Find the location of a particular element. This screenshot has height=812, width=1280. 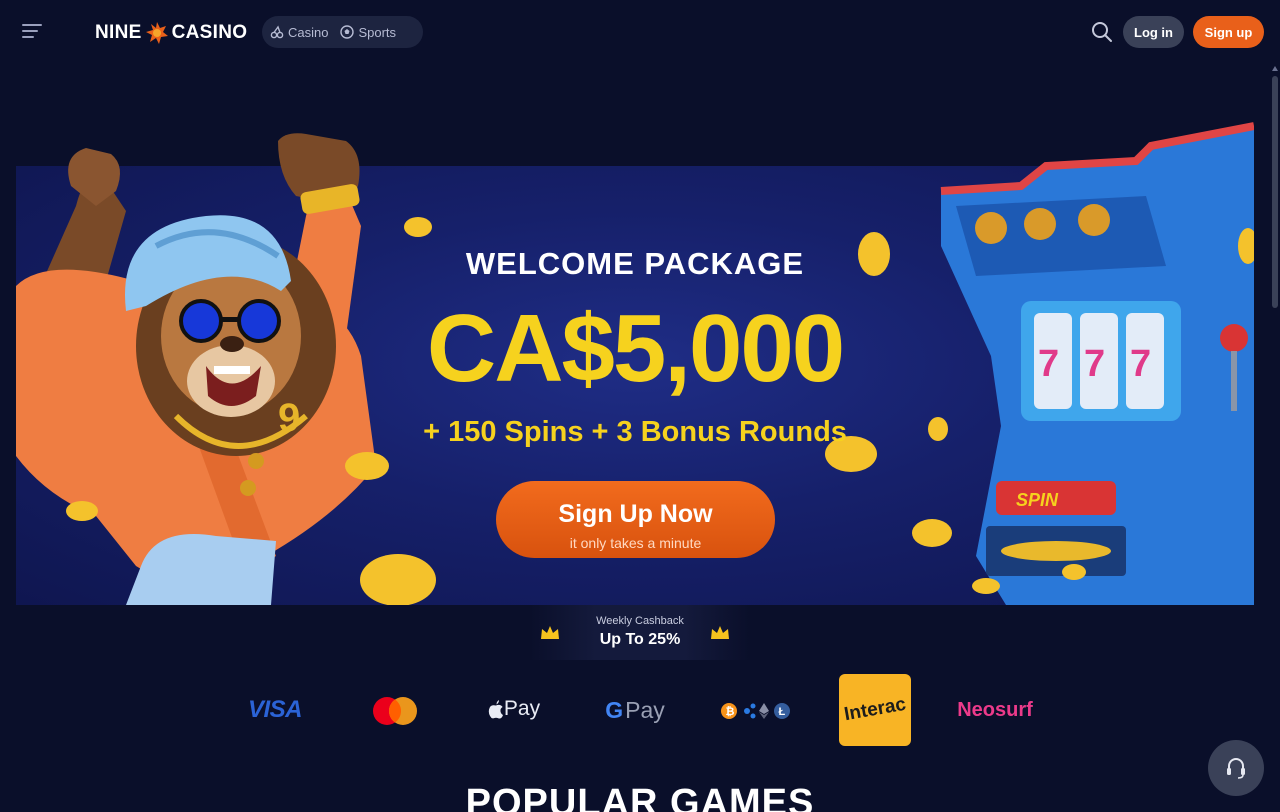

apple-pay-logo: Pay is located at coordinates (514, 709).